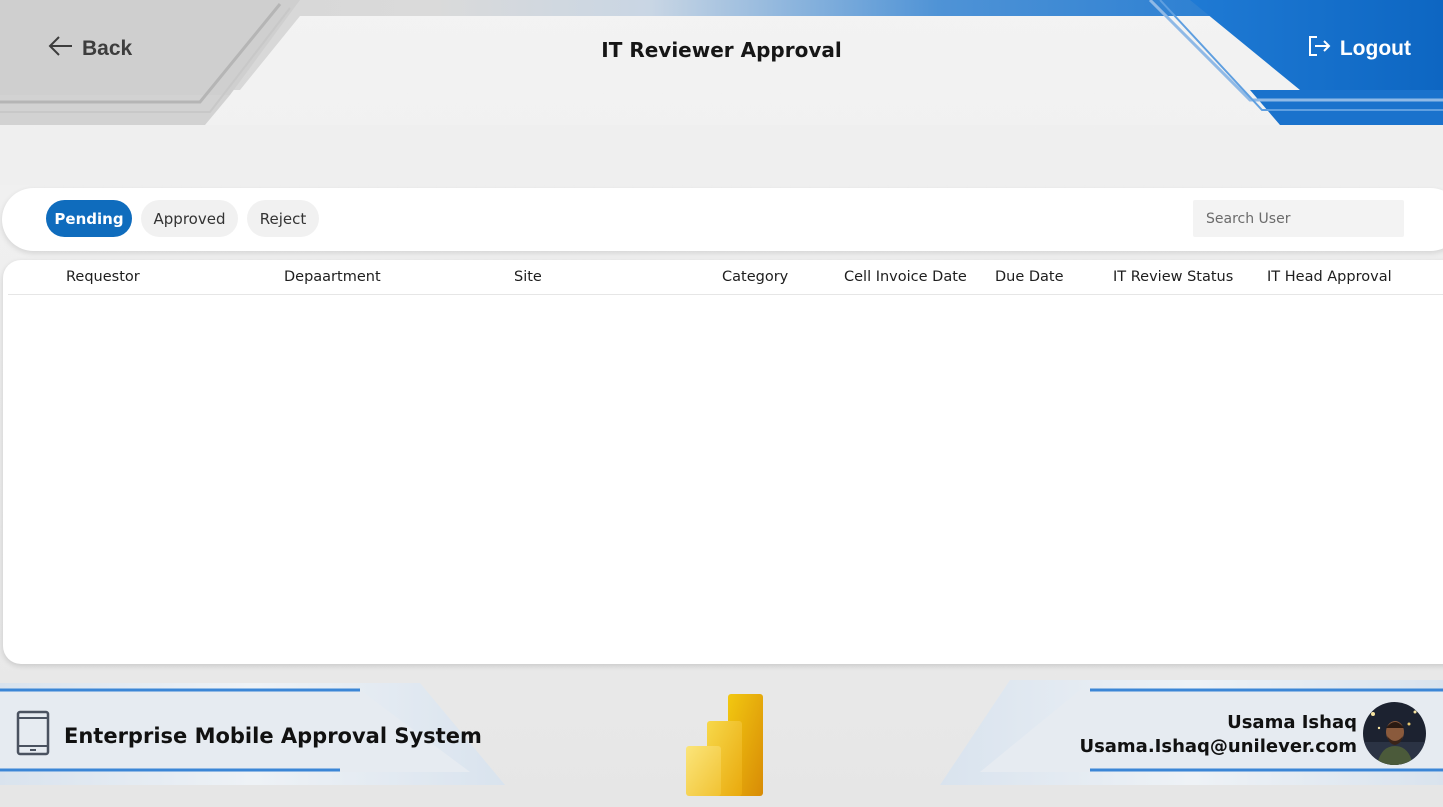 The width and height of the screenshot is (1443, 807). I want to click on tab-pending: Pending, so click(89, 218).